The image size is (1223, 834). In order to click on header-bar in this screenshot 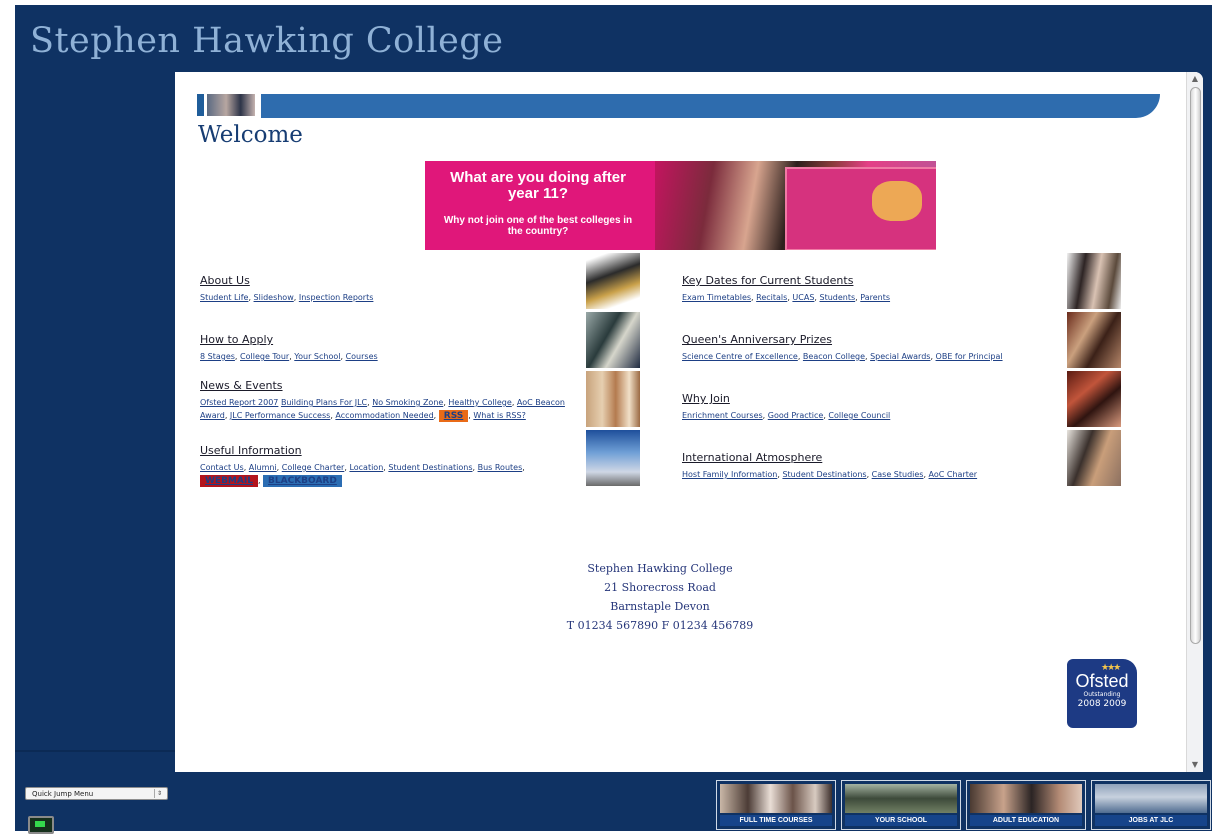, I will do `click(710, 106)`.